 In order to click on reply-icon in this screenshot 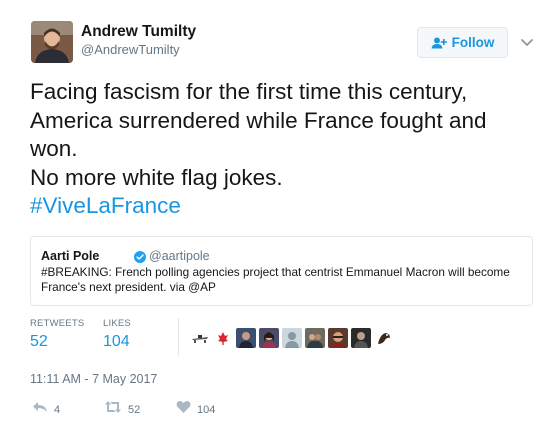, I will do `click(40, 409)`.